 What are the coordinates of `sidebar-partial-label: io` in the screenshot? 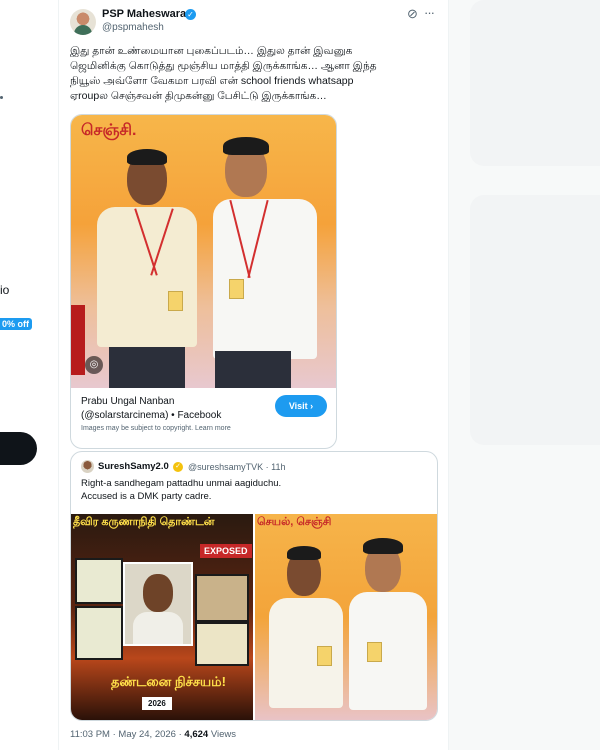 It's located at (5, 290).